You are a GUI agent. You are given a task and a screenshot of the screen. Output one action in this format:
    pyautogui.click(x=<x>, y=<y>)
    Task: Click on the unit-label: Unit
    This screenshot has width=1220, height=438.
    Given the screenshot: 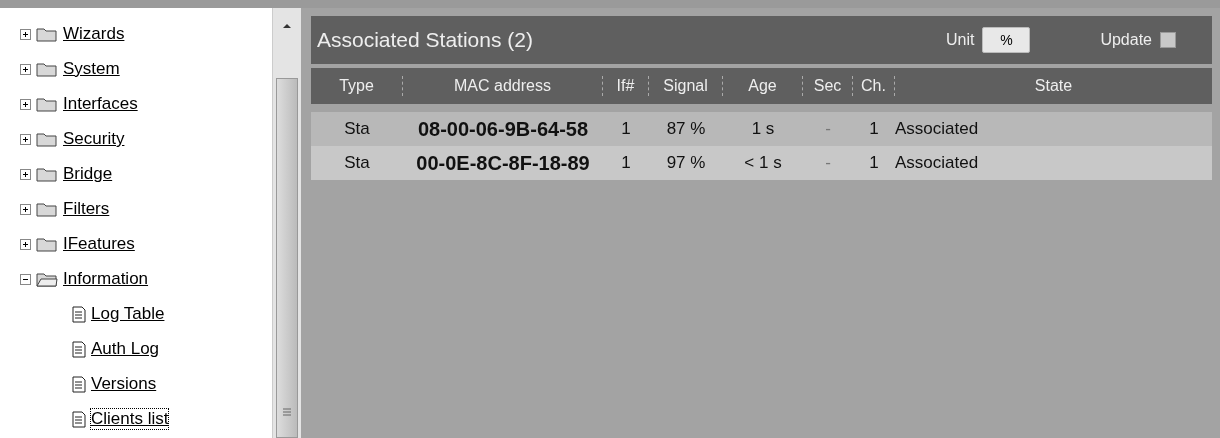 What is the action you would take?
    pyautogui.click(x=960, y=40)
    